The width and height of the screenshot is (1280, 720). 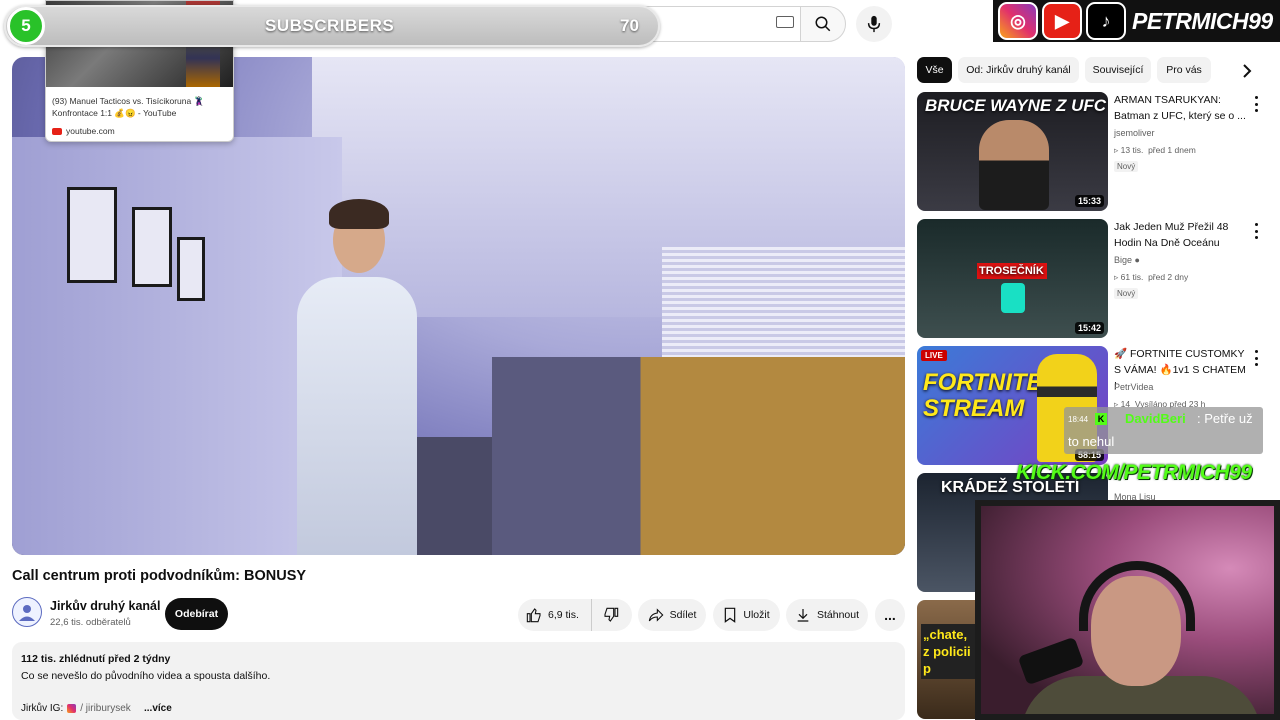 What do you see at coordinates (1011, 271) in the screenshot?
I see `rec-thumbnail-text: TROSEČNÍK` at bounding box center [1011, 271].